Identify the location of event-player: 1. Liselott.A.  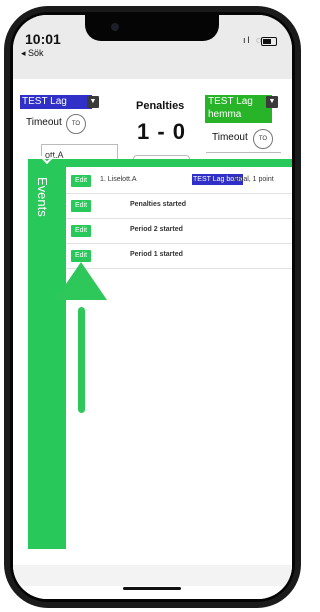
(118, 179).